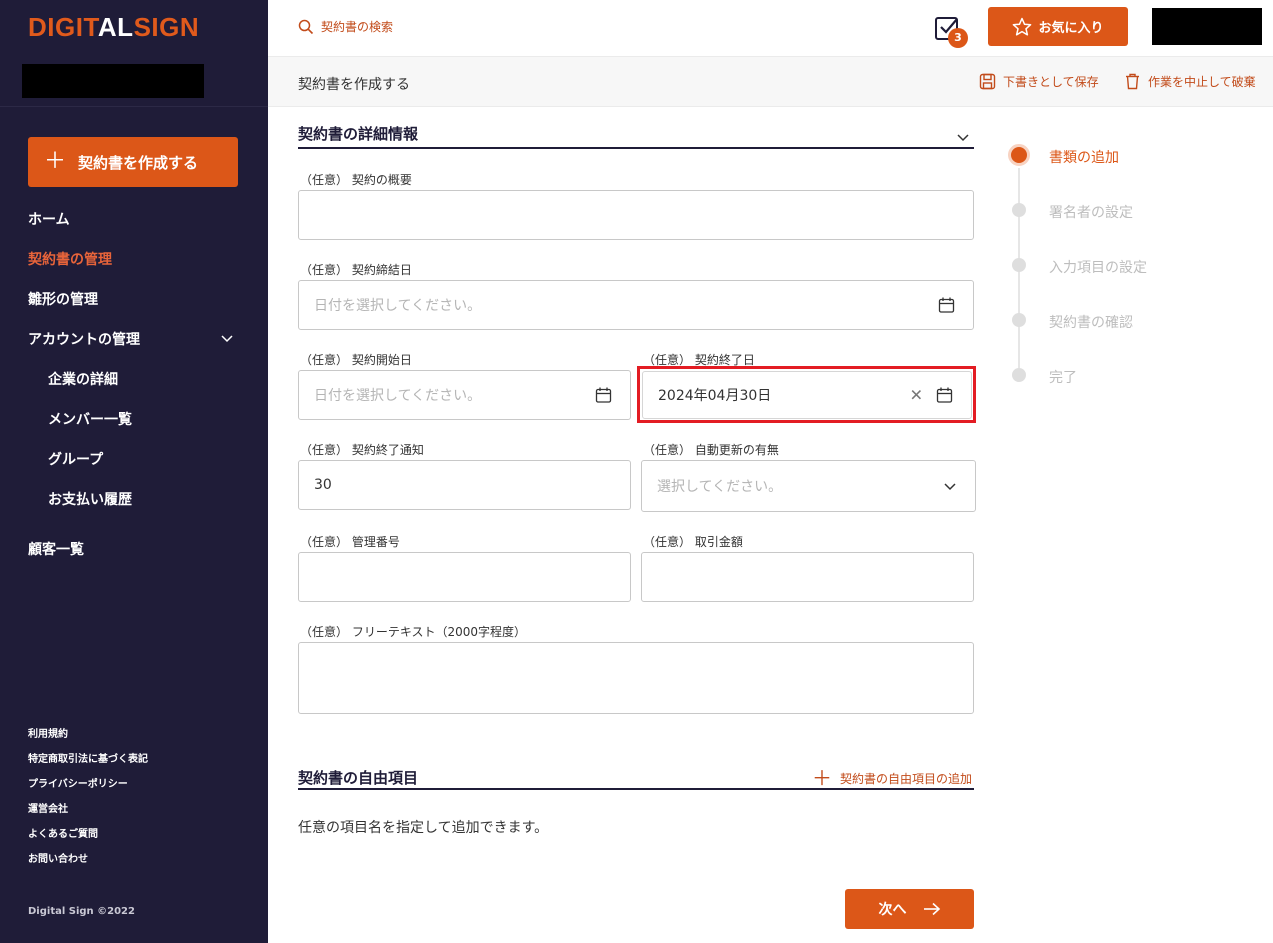 Image resolution: width=1273 pixels, height=943 pixels. What do you see at coordinates (81, 911) in the screenshot?
I see `copyright: Digital Sign ©2022` at bounding box center [81, 911].